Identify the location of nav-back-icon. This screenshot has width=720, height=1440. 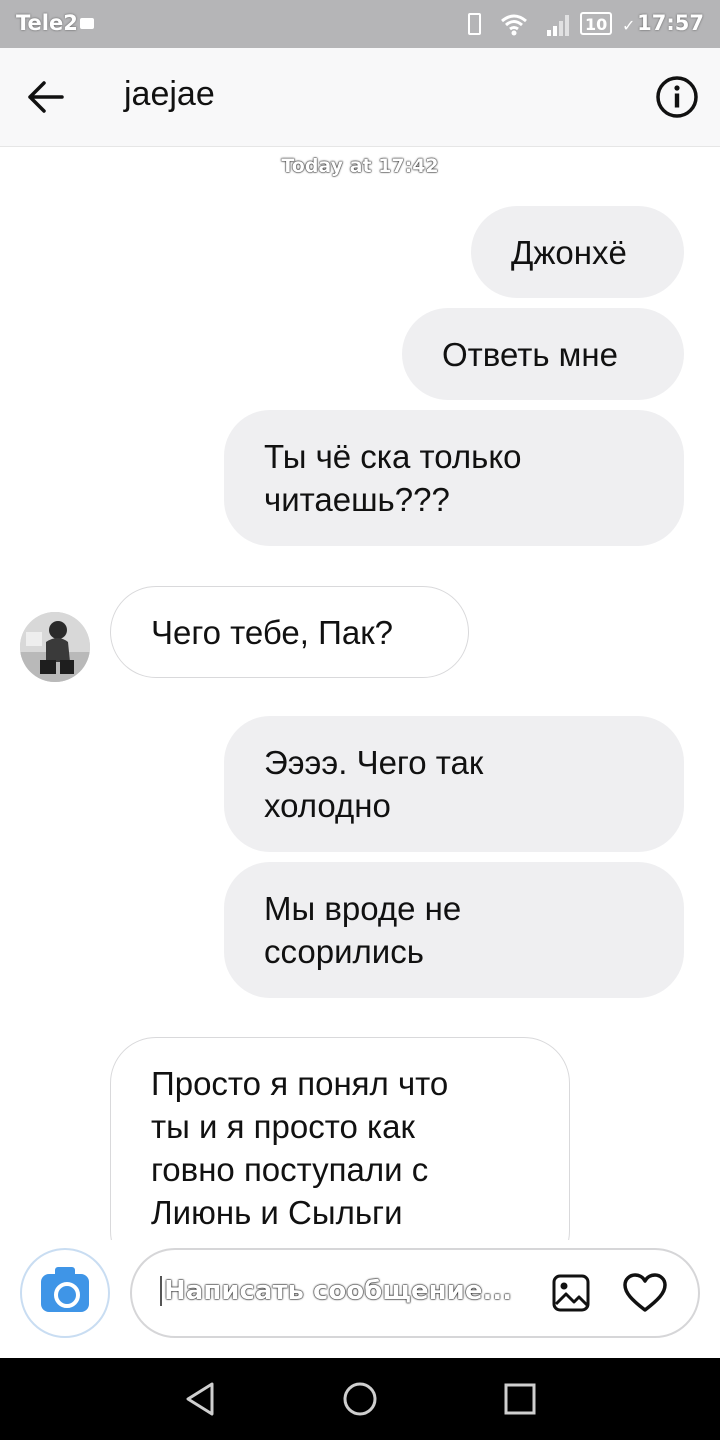
(201, 1399).